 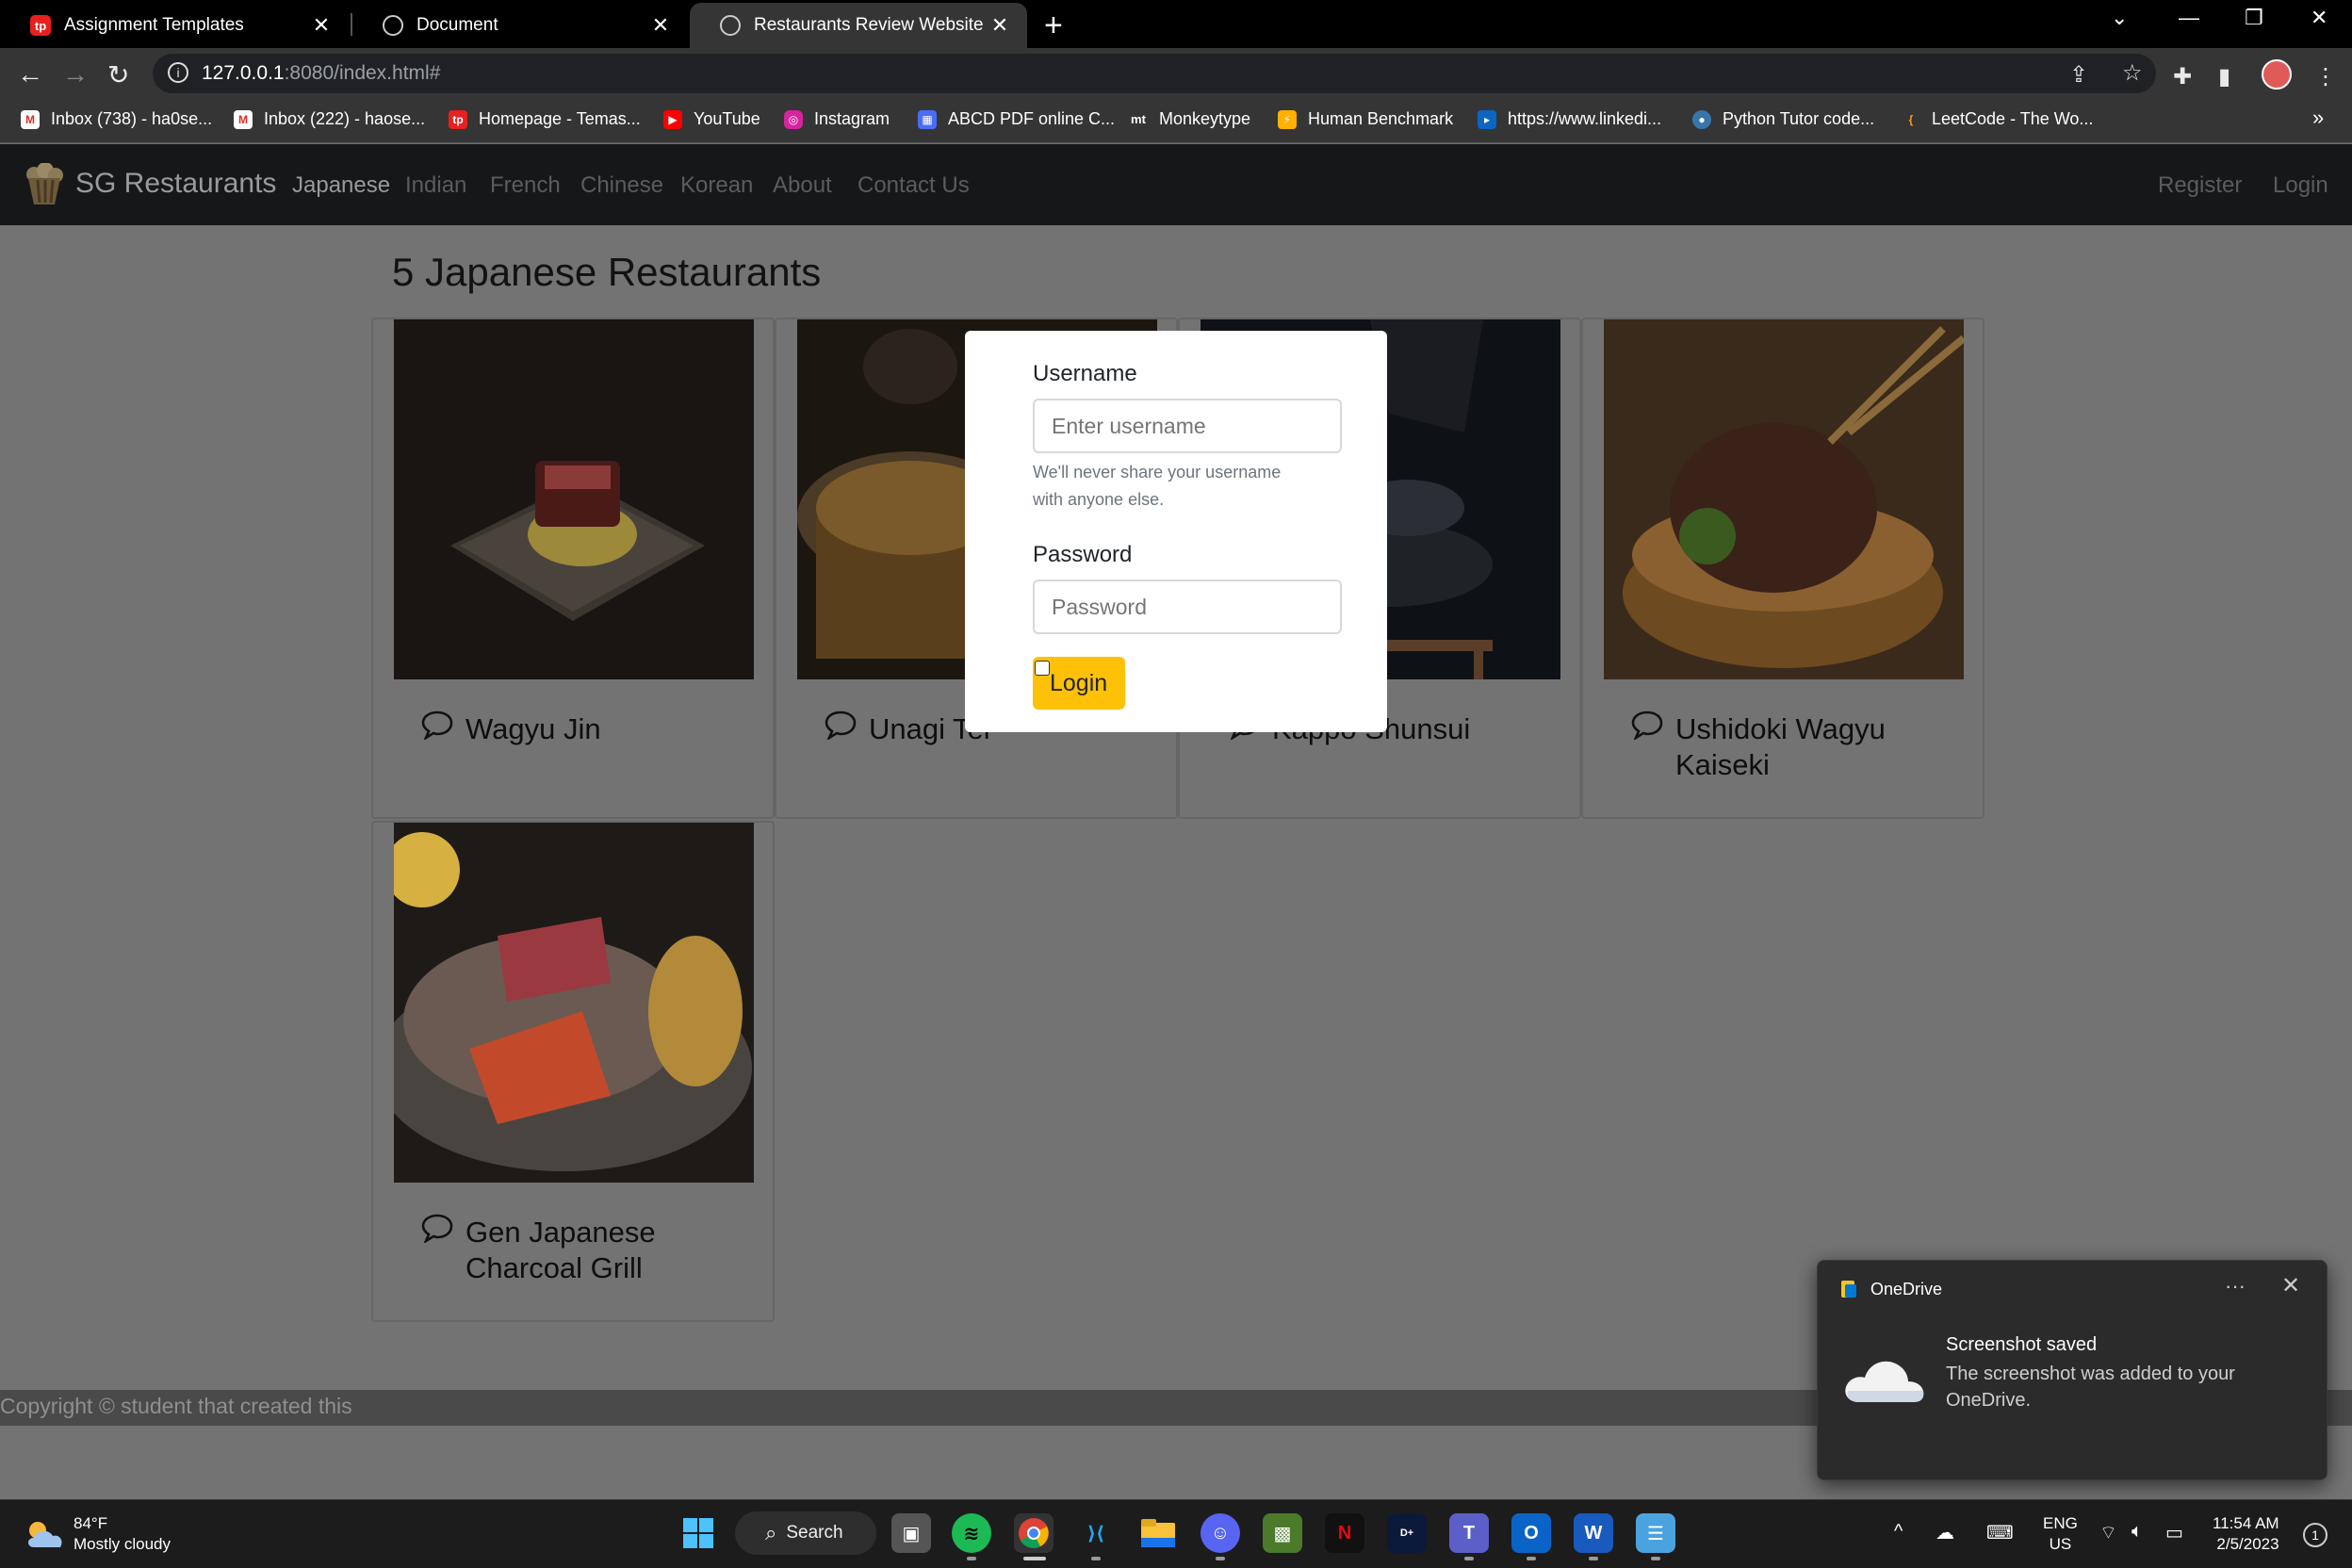 What do you see at coordinates (911, 1533) in the screenshot?
I see `task-view-icon: ▣` at bounding box center [911, 1533].